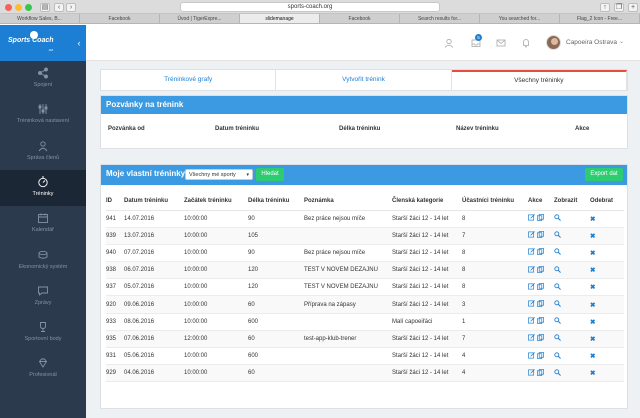 Image resolution: width=640 pixels, height=418 pixels. Describe the element at coordinates (43, 79) in the screenshot. I see `sidebar-item: Spojení` at that location.